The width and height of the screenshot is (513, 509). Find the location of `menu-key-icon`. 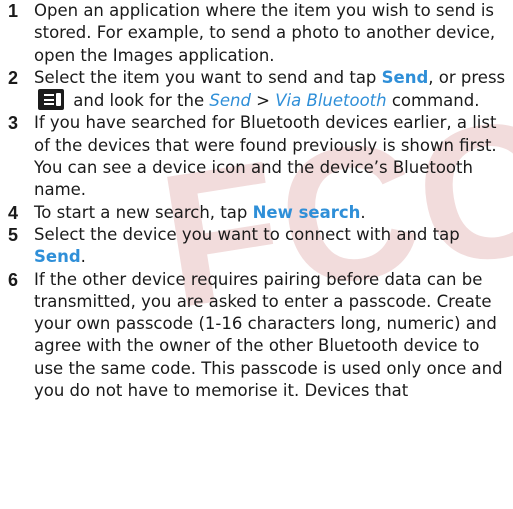

menu-key-icon is located at coordinates (51, 100).